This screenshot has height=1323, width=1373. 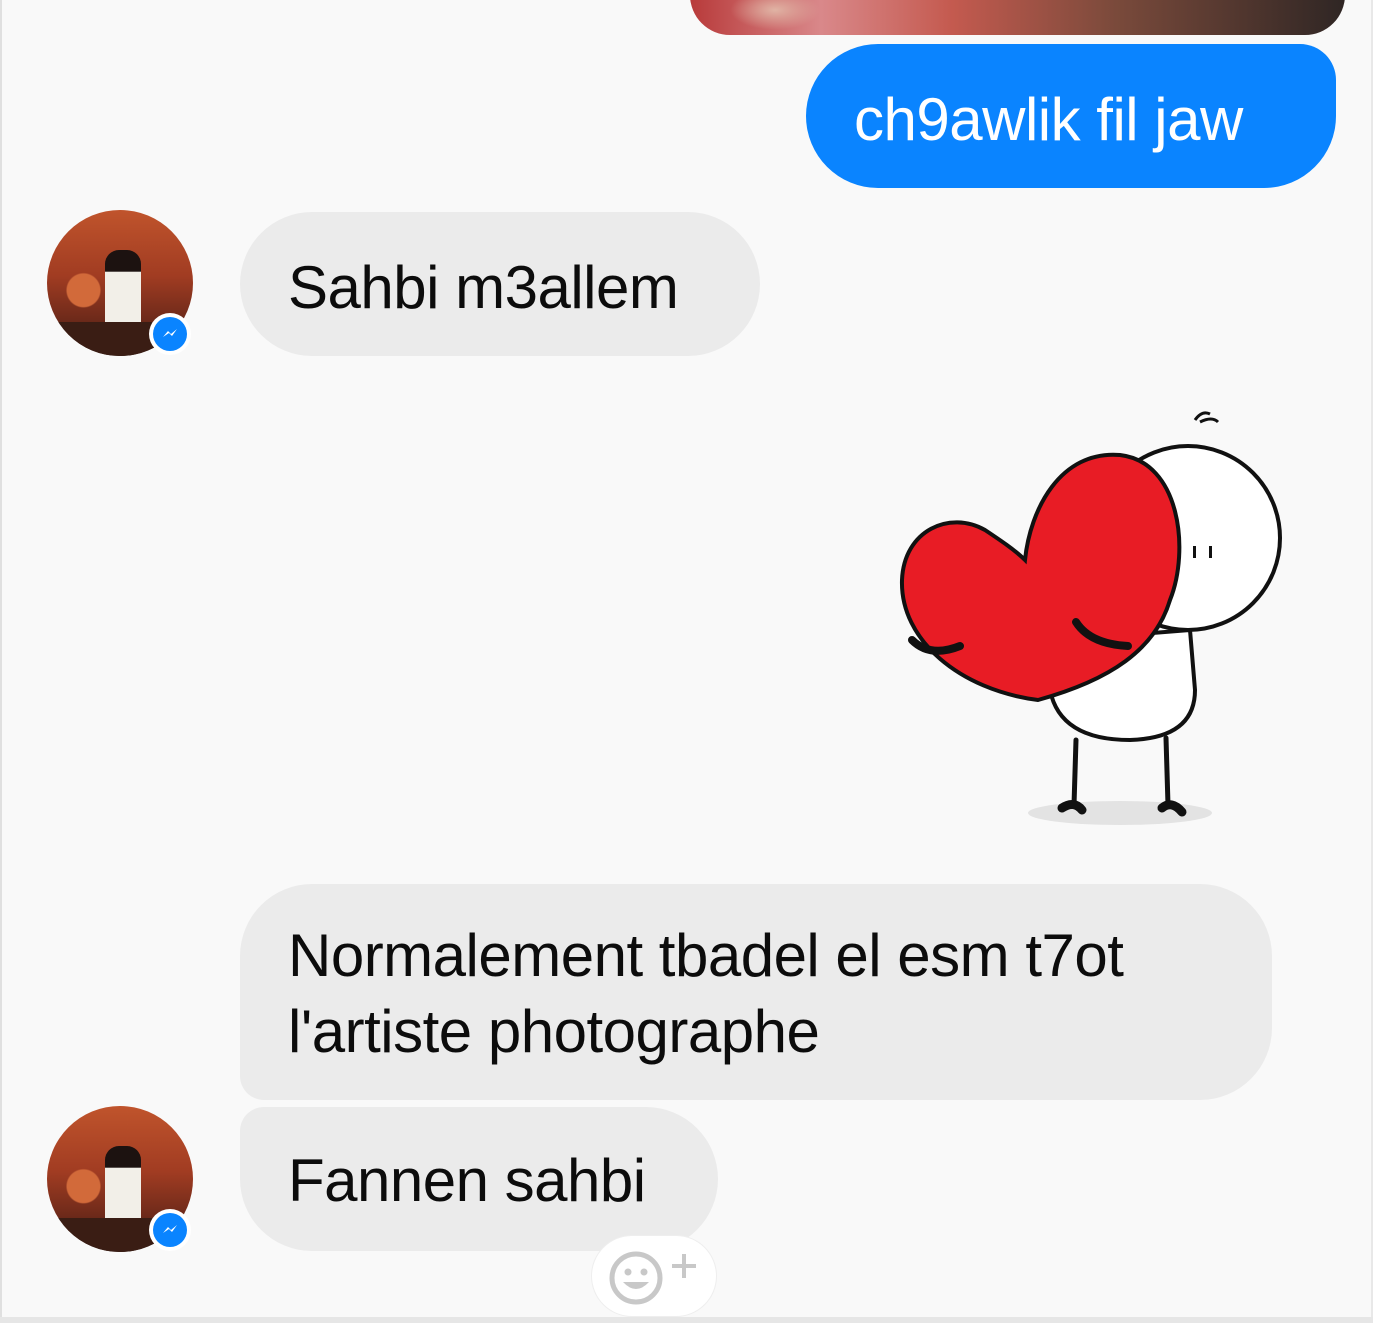 What do you see at coordinates (1090, 620) in the screenshot?
I see `heart-hug-sticker` at bounding box center [1090, 620].